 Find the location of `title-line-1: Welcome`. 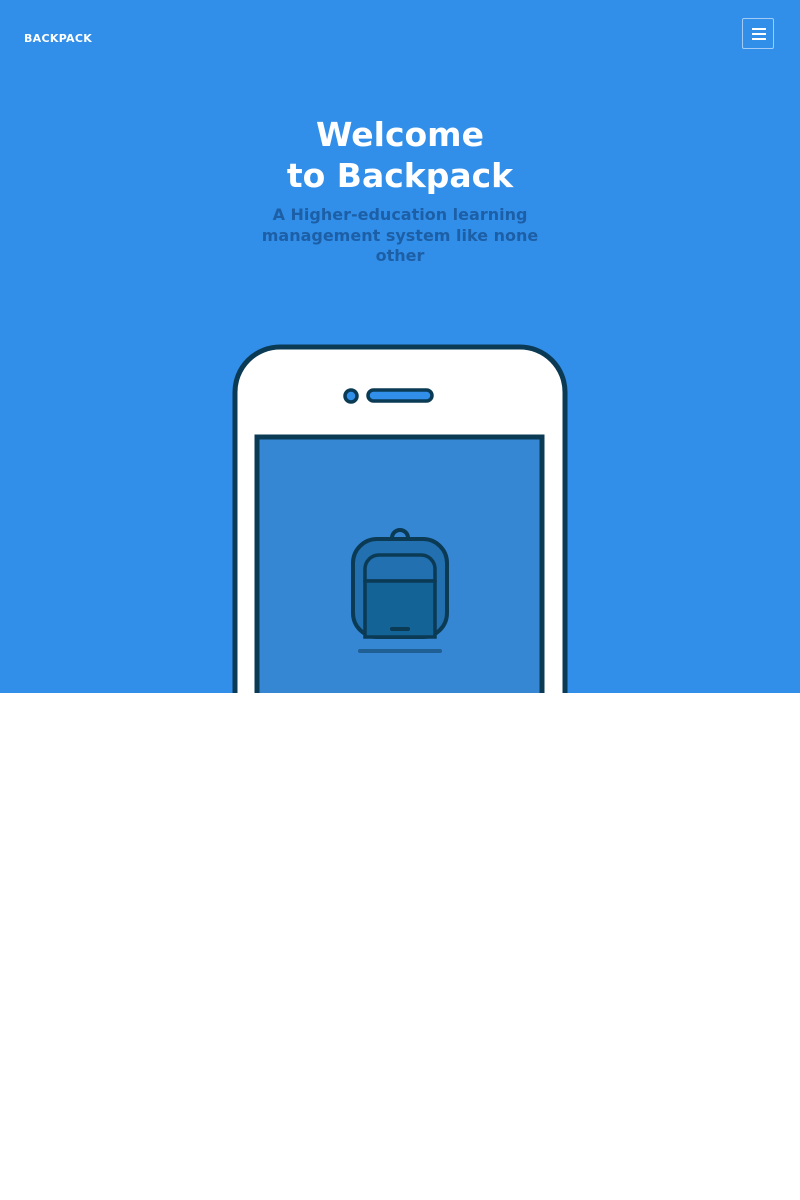

title-line-1: Welcome is located at coordinates (400, 134).